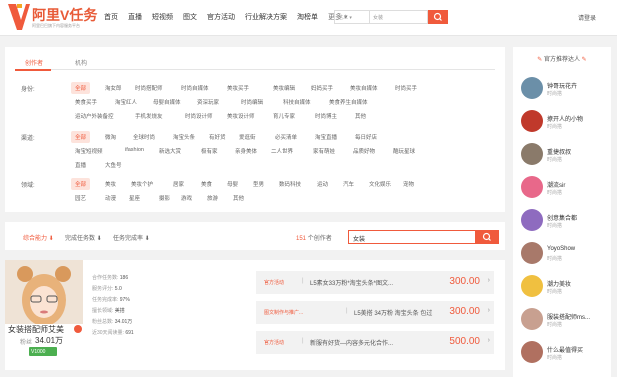 The height and width of the screenshot is (377, 617). I want to click on channel-tag: 淘宝短视频, so click(89, 151).